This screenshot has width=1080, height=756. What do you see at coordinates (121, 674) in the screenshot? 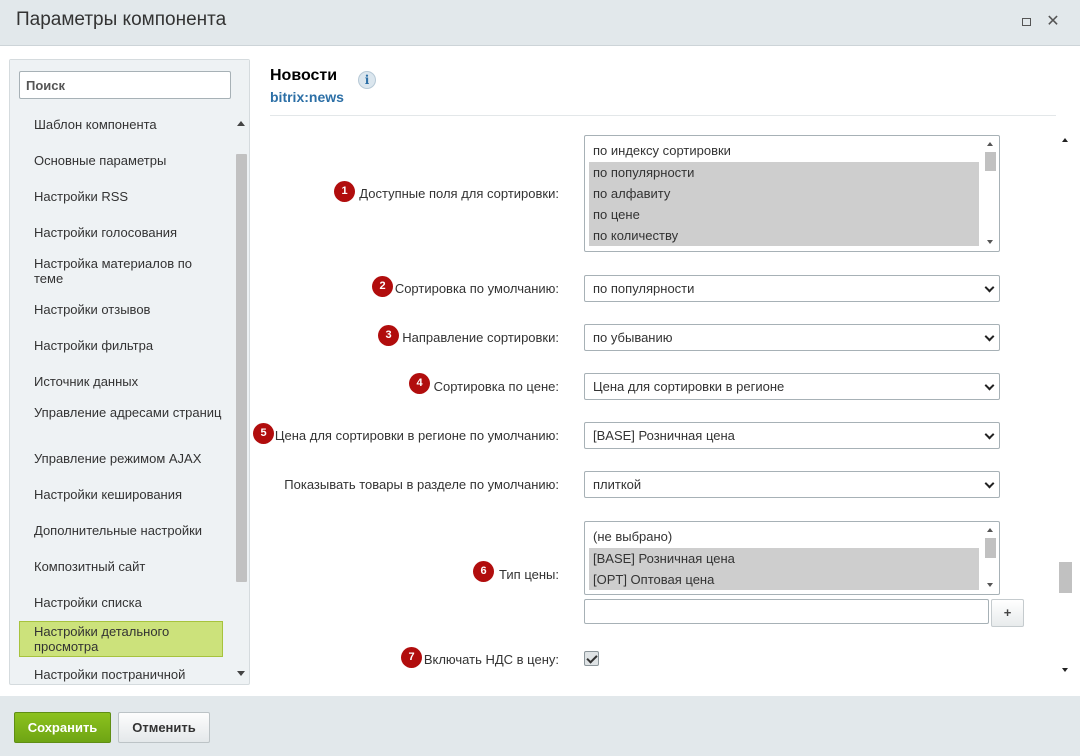
I see `sidebar-item-pagination: Настройки постраничной` at bounding box center [121, 674].